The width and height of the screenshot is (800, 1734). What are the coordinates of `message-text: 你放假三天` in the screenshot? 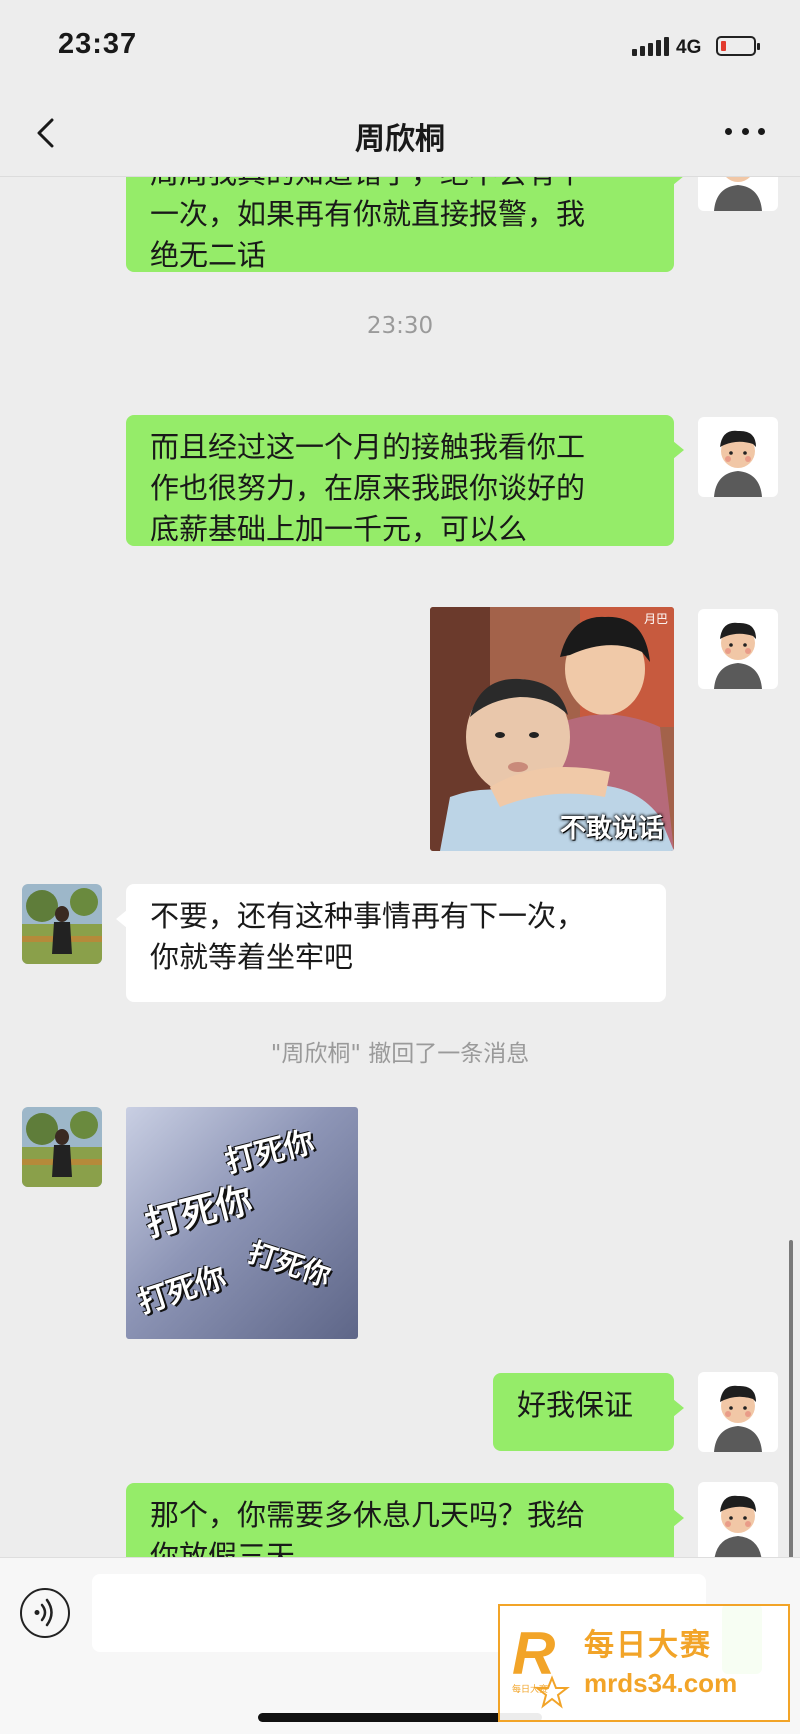 It's located at (223, 1548).